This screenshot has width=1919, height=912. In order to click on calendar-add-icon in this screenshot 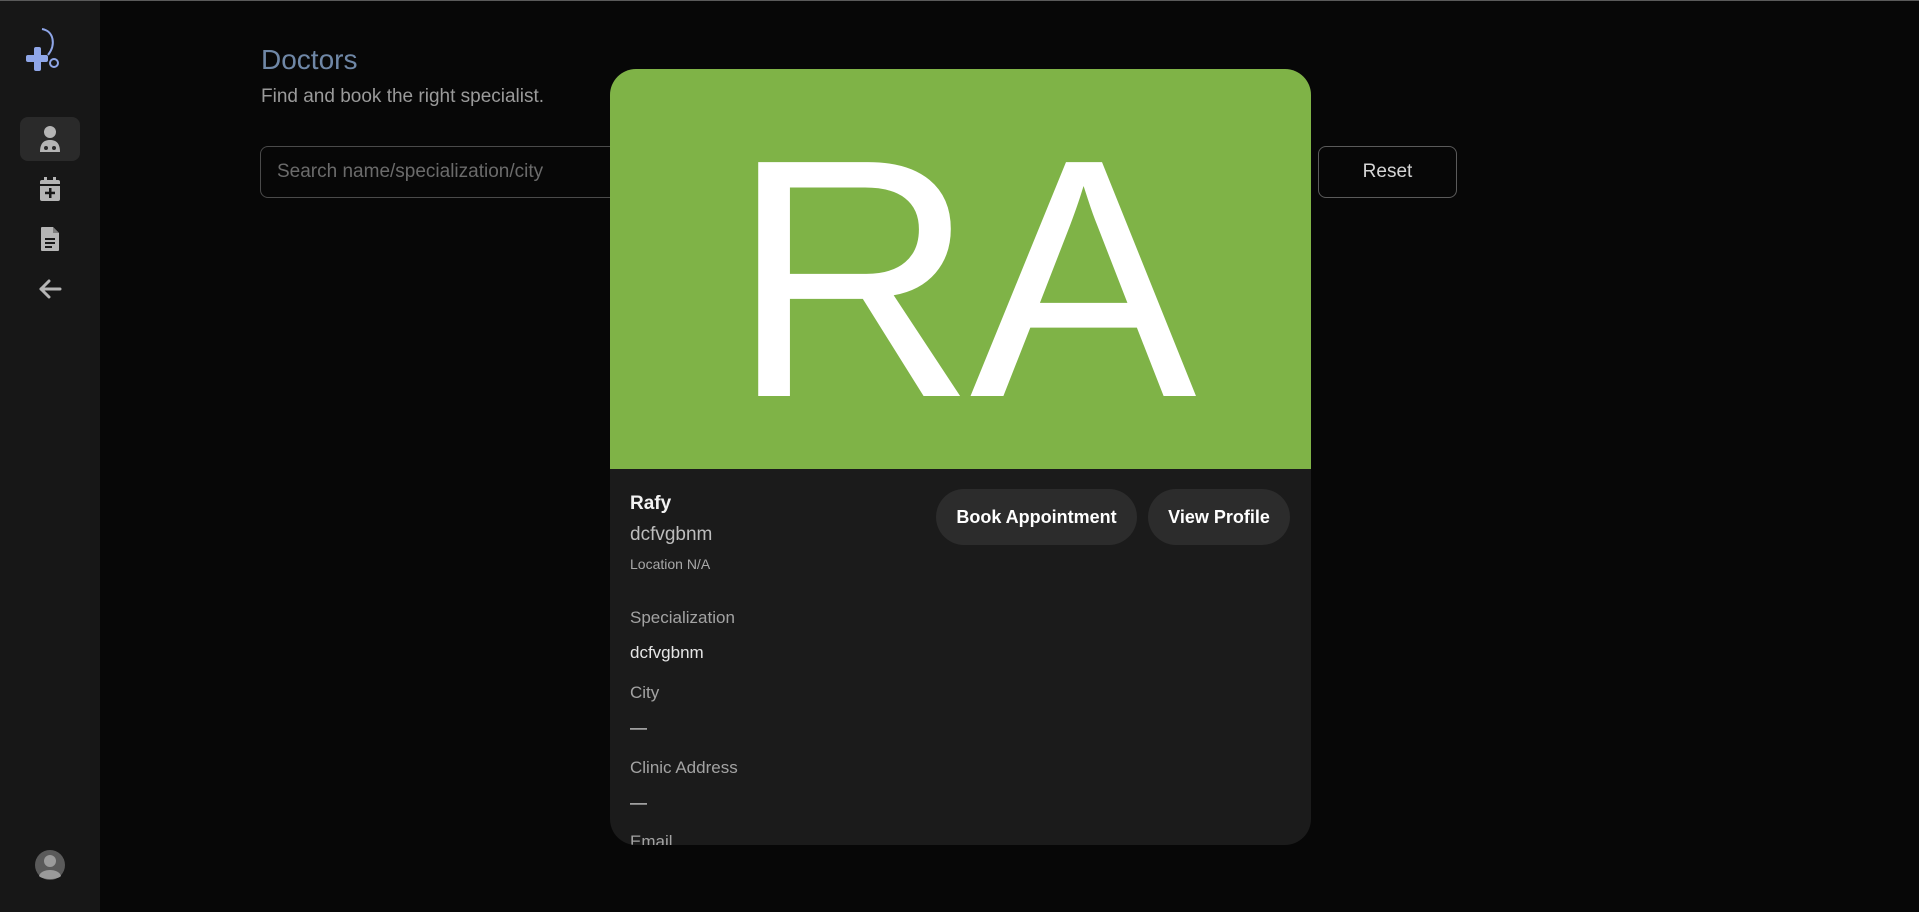, I will do `click(50, 189)`.